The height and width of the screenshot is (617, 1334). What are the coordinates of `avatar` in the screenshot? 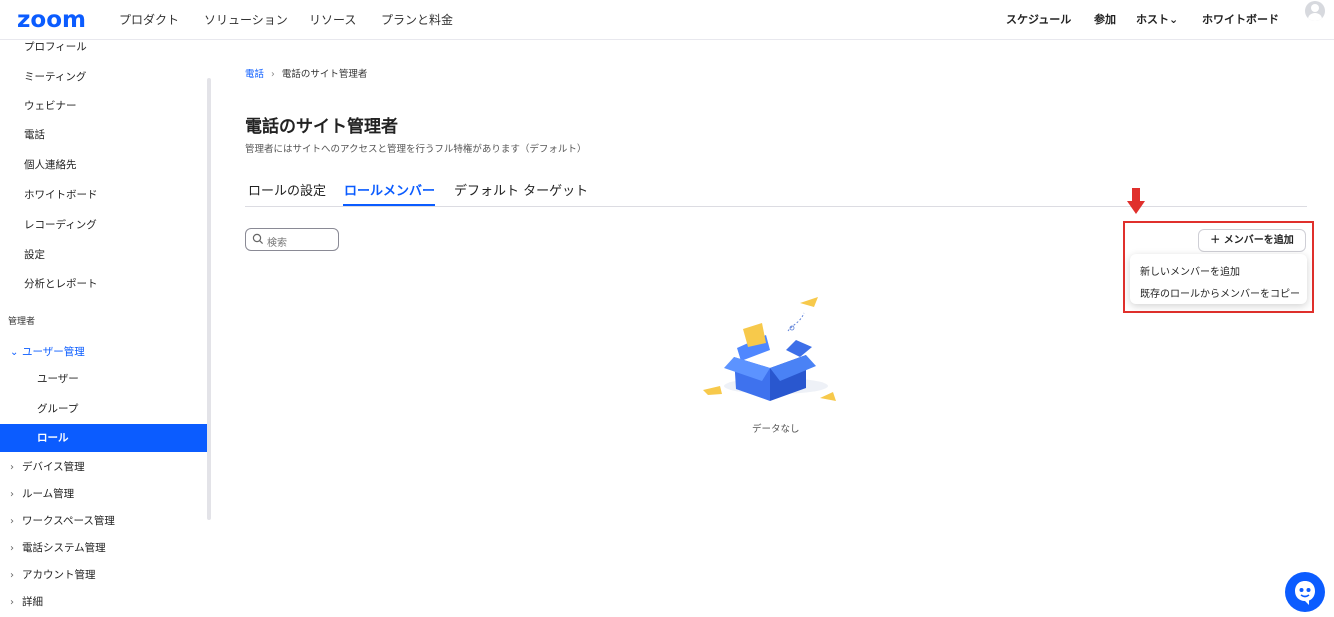 It's located at (1315, 11).